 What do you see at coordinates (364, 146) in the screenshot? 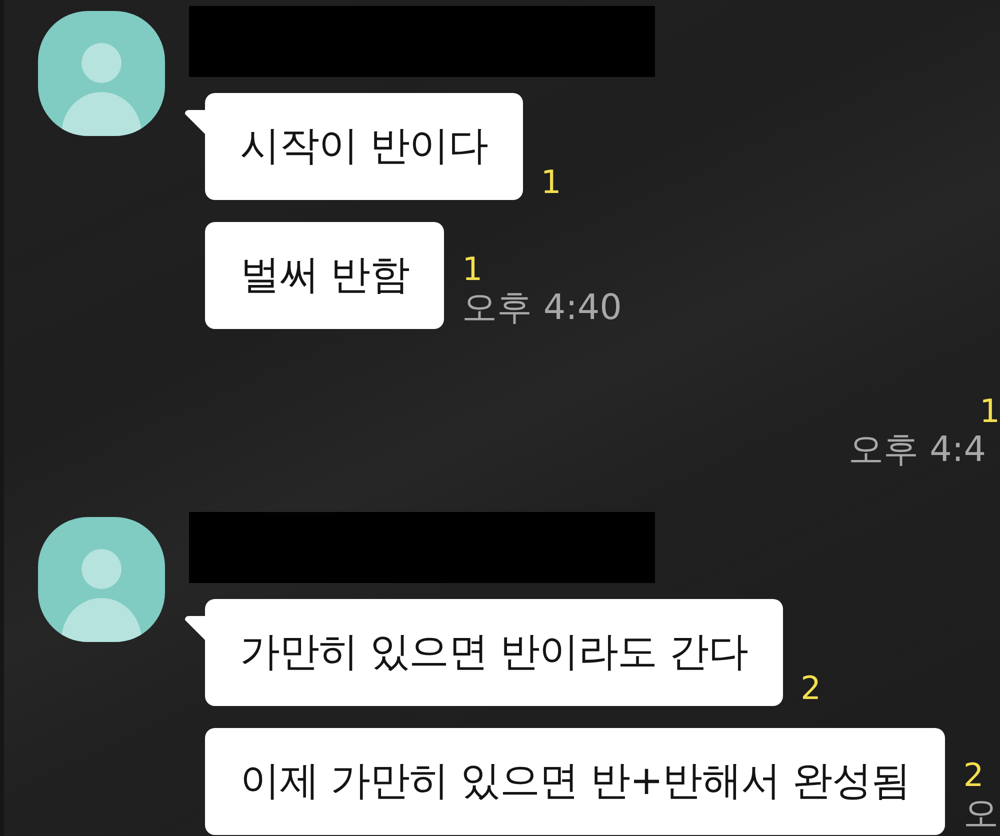
I see `message-bubble: 시작이 반이다` at bounding box center [364, 146].